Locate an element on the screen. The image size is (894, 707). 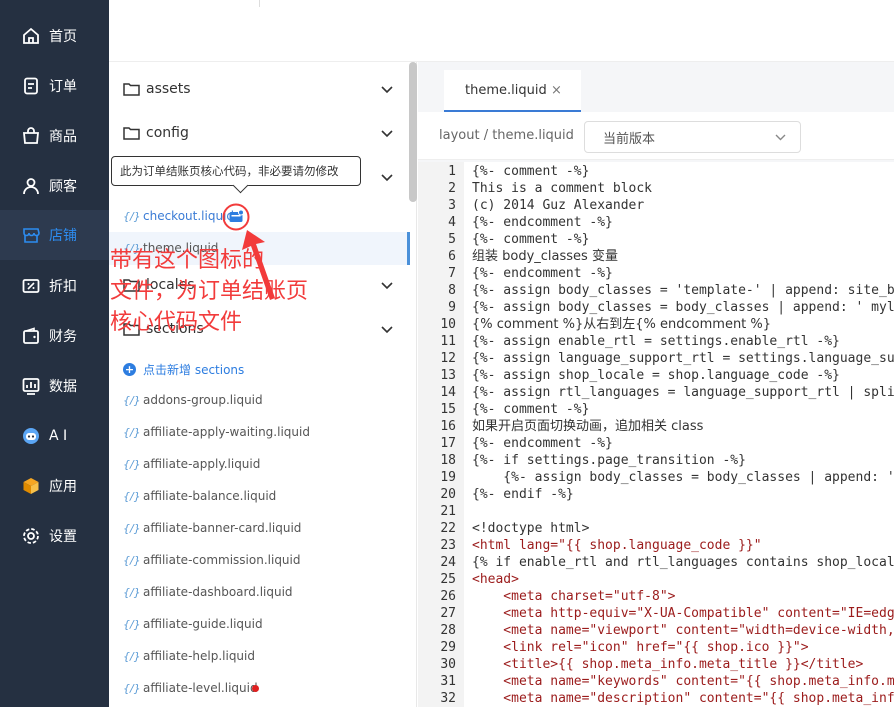
line-number: 9 is located at coordinates (452, 307).